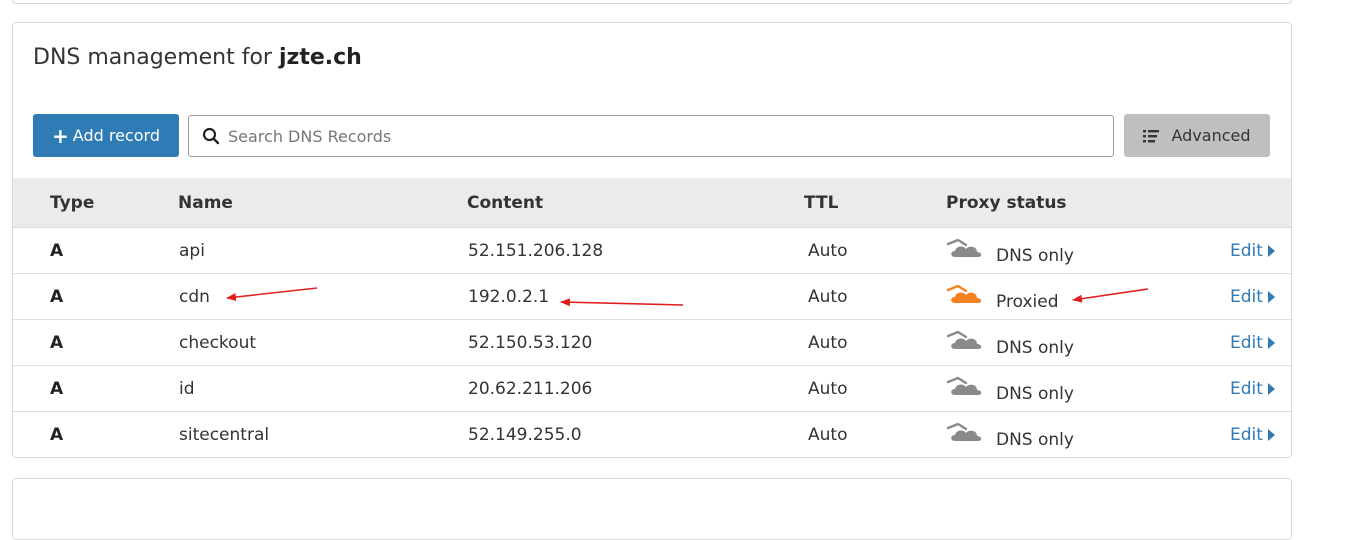 Image resolution: width=1362 pixels, height=540 pixels. What do you see at coordinates (205, 203) in the screenshot?
I see `column-header-name: Name` at bounding box center [205, 203].